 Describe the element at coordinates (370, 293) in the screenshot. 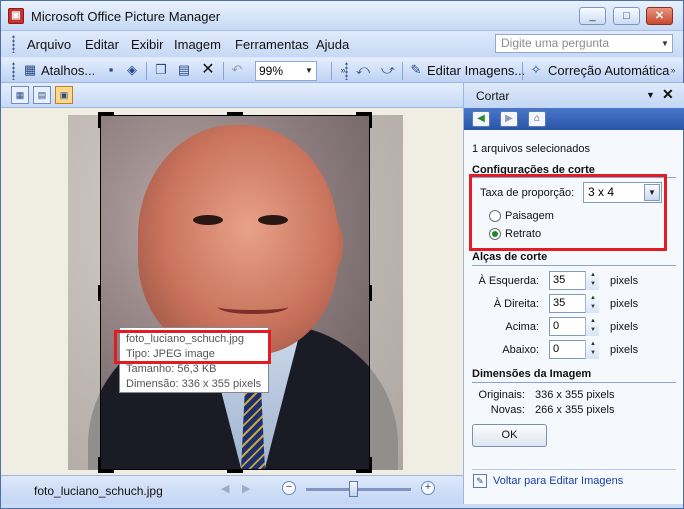

I see `crop-handle-right` at that location.